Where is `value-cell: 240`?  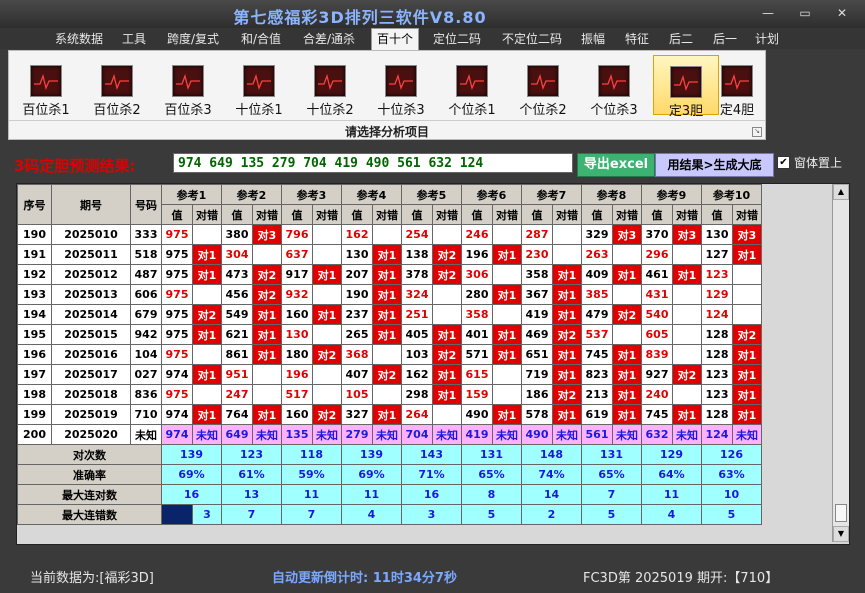
value-cell: 240 is located at coordinates (657, 394).